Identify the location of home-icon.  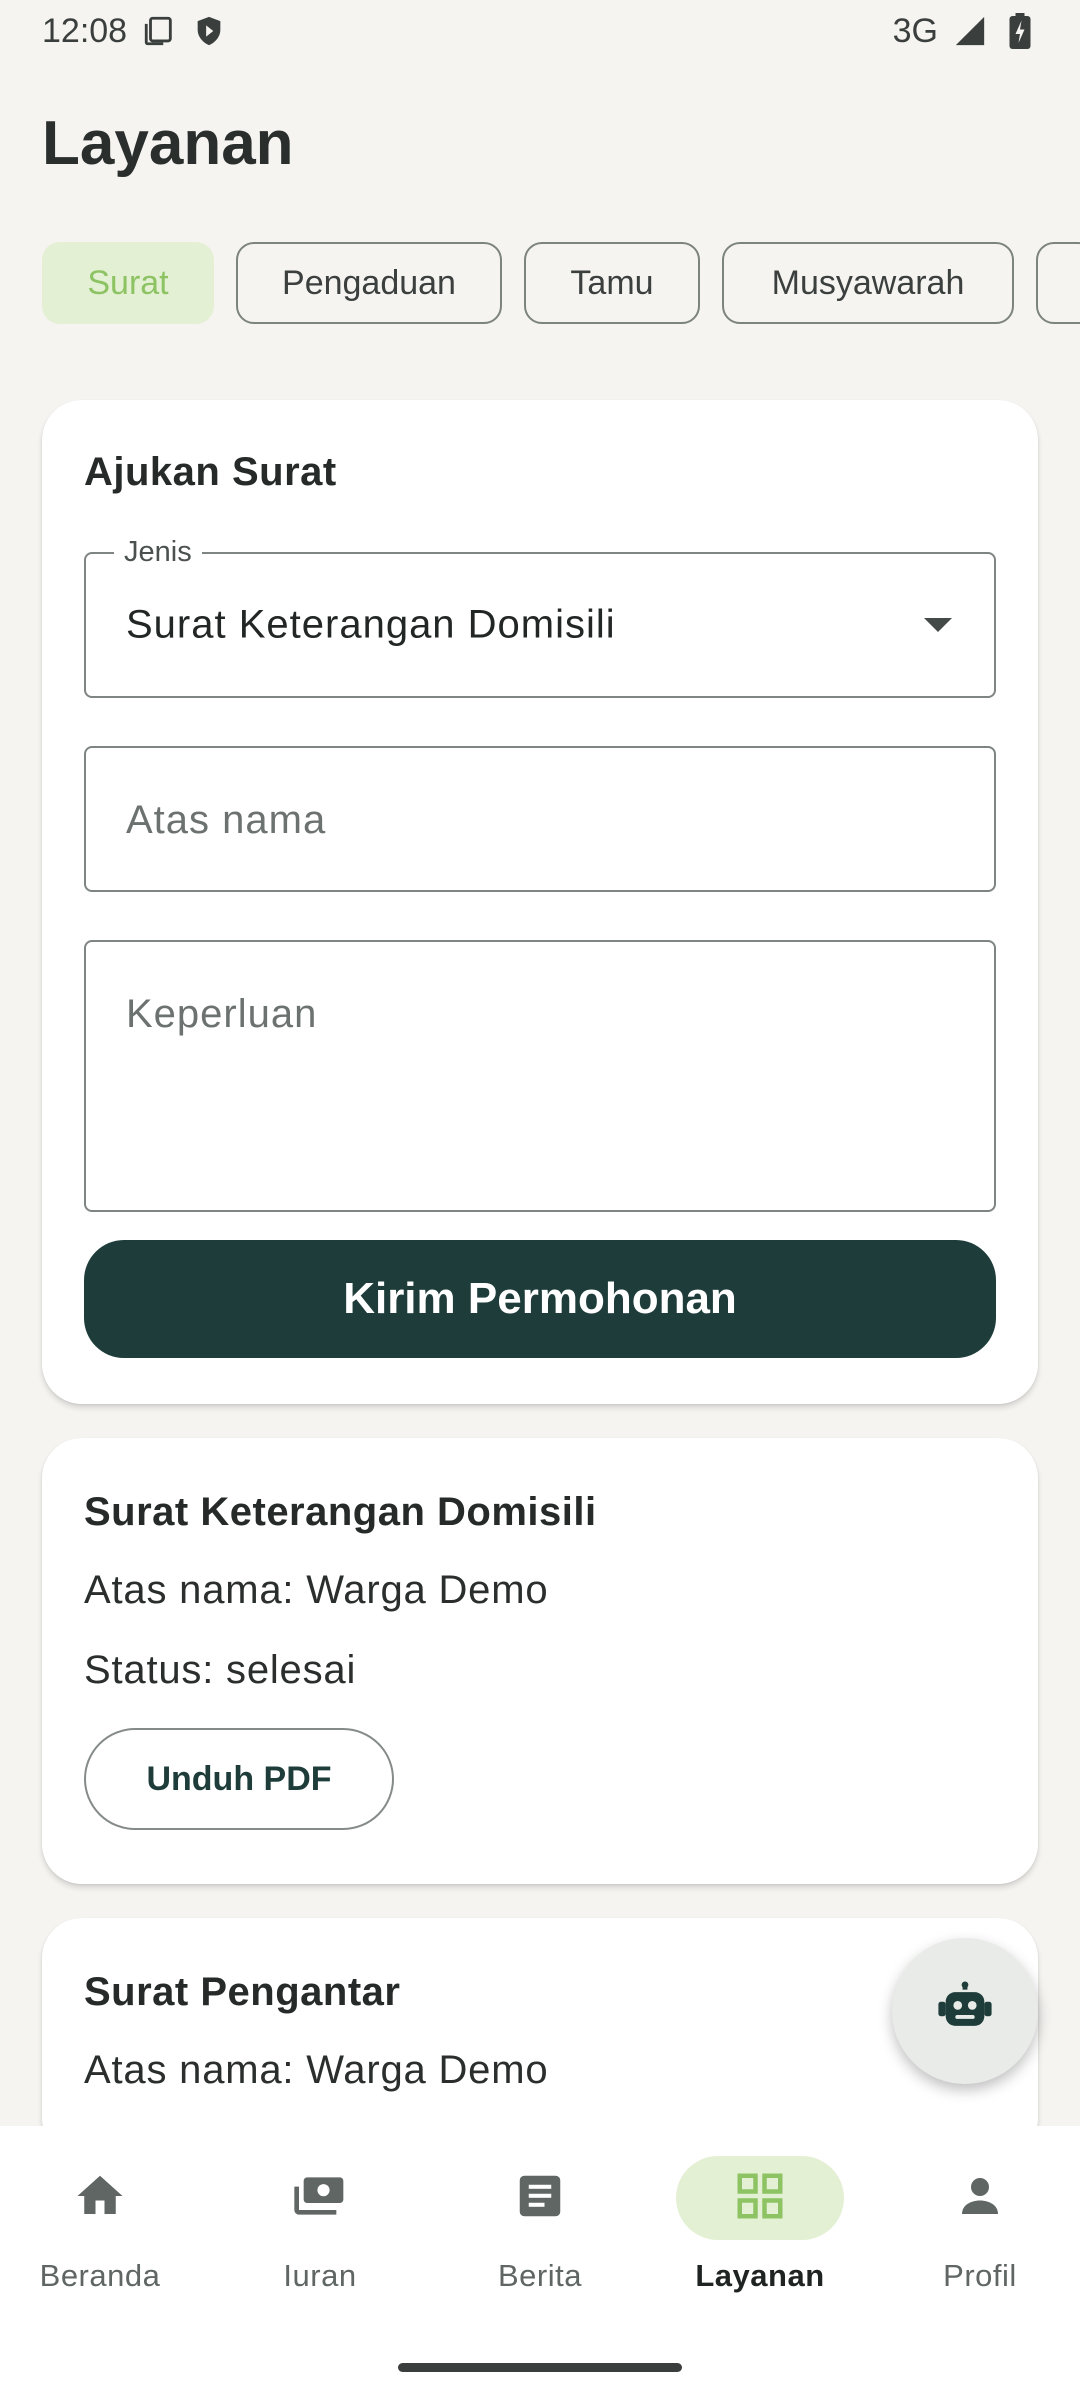
(100, 2198).